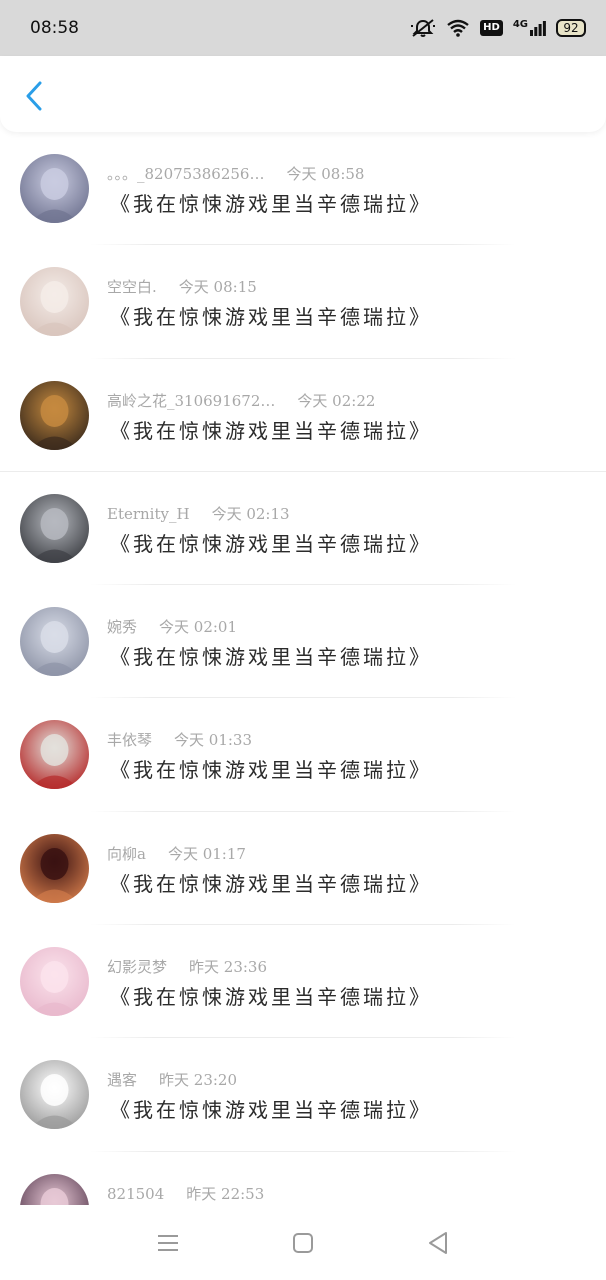  I want to click on comment-meta: 遇客 昨天 23:20, so click(172, 1079).